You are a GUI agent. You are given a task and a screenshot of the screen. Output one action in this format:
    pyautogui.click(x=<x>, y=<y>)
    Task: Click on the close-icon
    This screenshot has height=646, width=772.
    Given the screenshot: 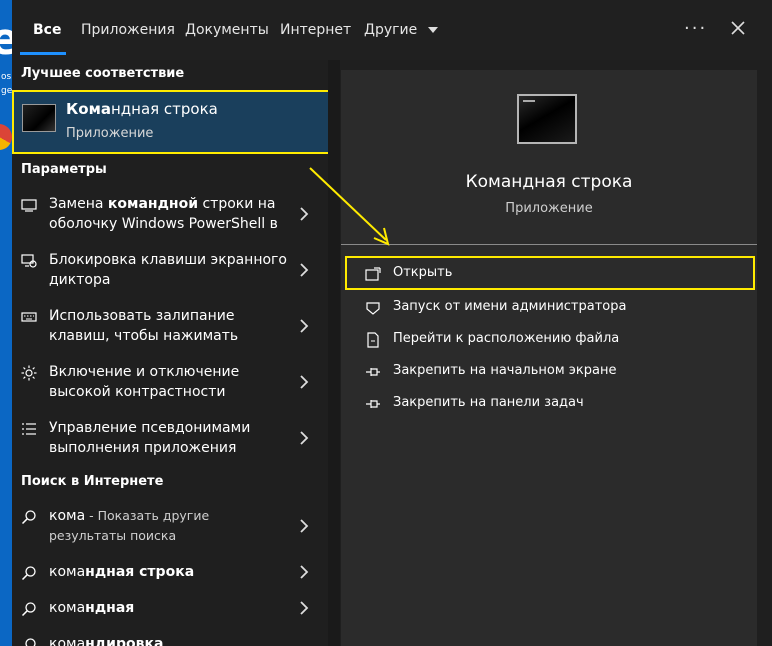 What is the action you would take?
    pyautogui.click(x=738, y=28)
    